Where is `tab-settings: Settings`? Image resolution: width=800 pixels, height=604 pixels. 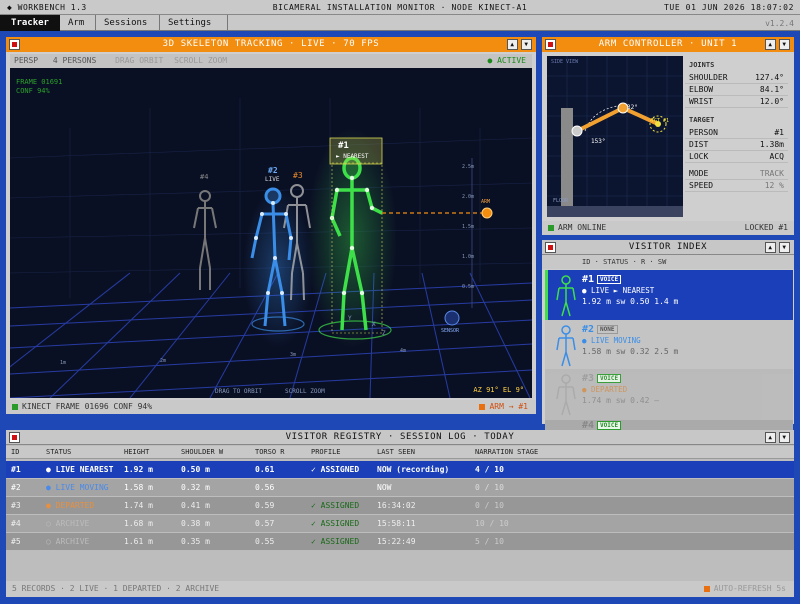
tab-settings: Settings is located at coordinates (194, 23).